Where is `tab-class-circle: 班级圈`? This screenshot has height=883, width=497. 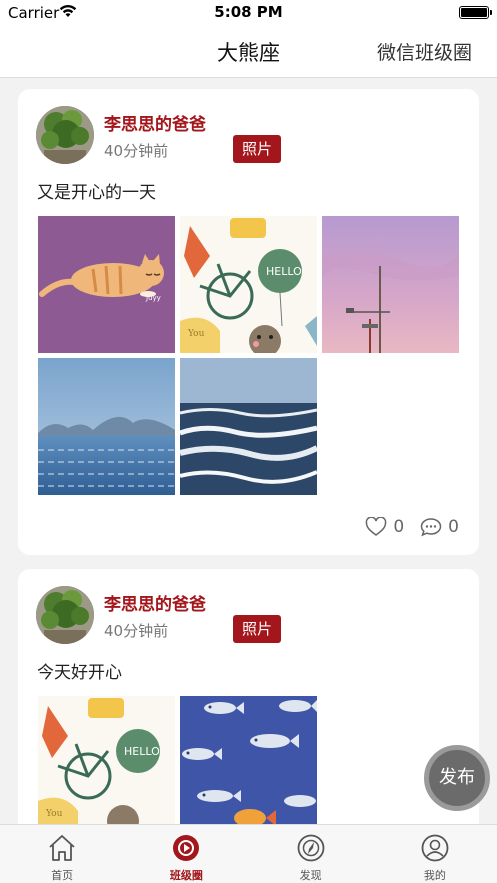 tab-class-circle: 班级圈 is located at coordinates (186, 854).